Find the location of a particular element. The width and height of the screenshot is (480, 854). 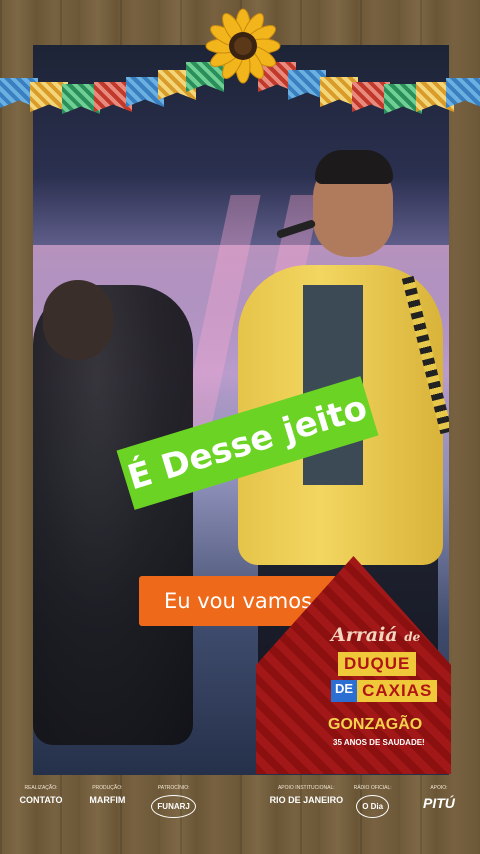

singer-hair is located at coordinates (354, 167).